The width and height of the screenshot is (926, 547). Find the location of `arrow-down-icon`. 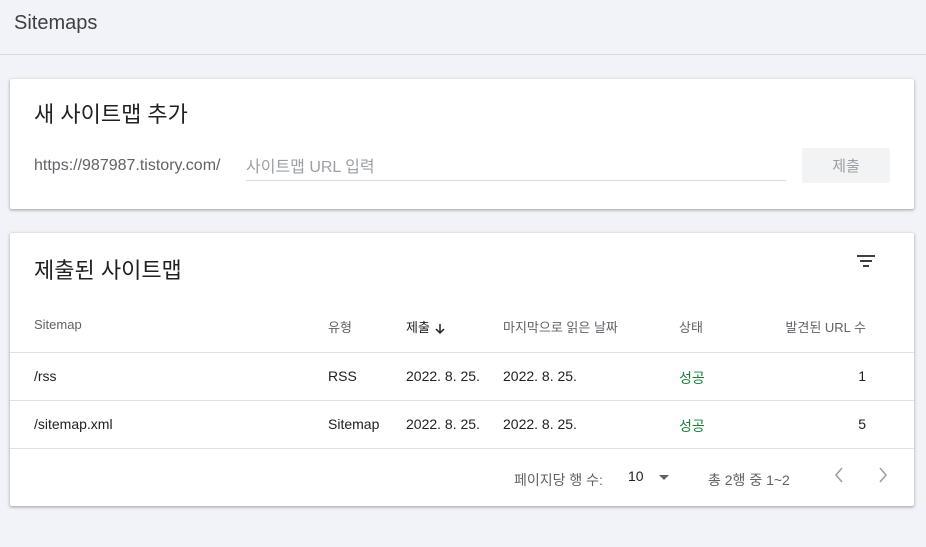

arrow-down-icon is located at coordinates (440, 328).